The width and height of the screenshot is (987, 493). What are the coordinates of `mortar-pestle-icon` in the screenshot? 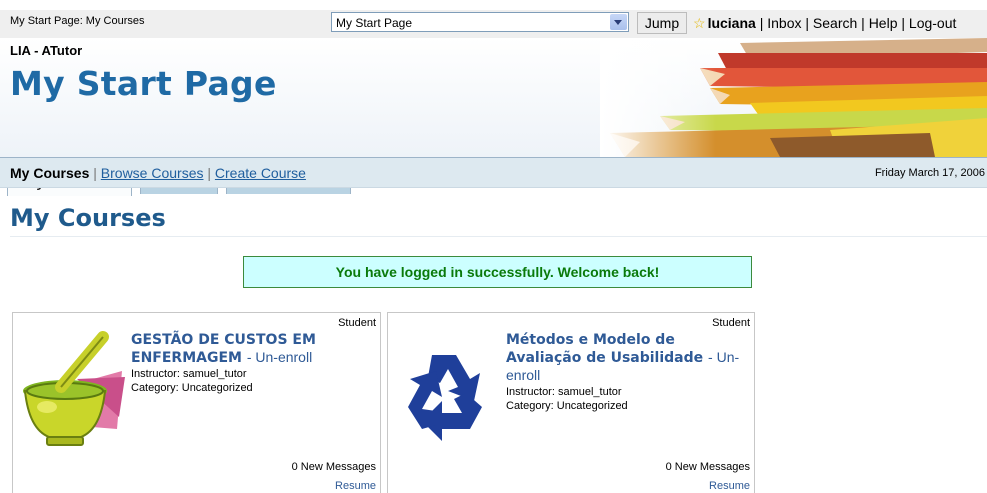 It's located at (72, 389).